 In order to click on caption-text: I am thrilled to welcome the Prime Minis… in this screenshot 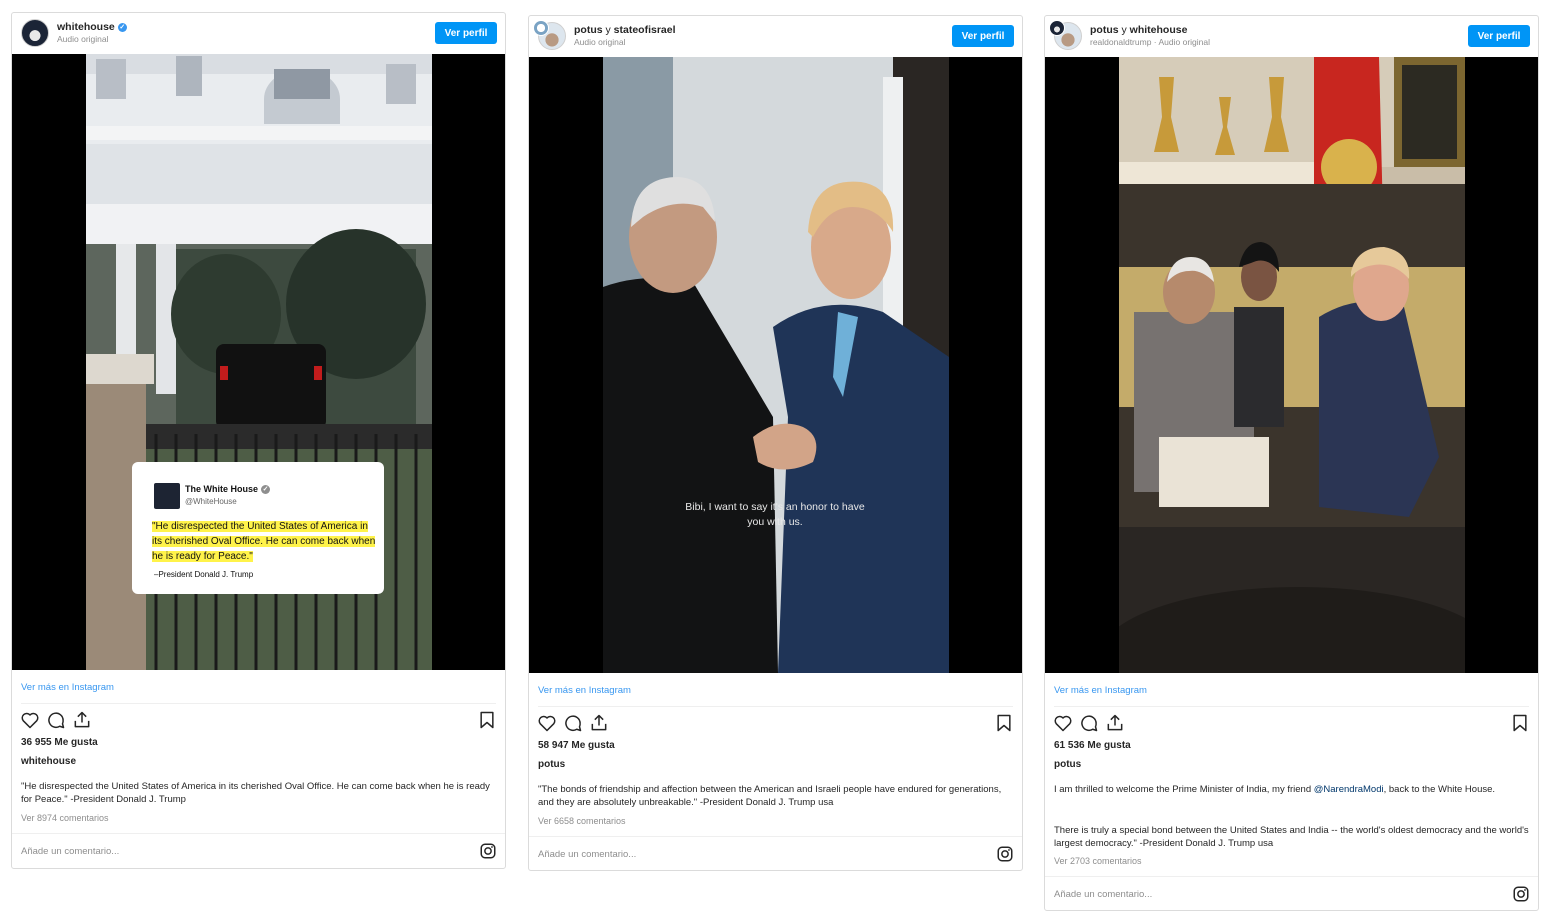, I will do `click(1275, 789)`.